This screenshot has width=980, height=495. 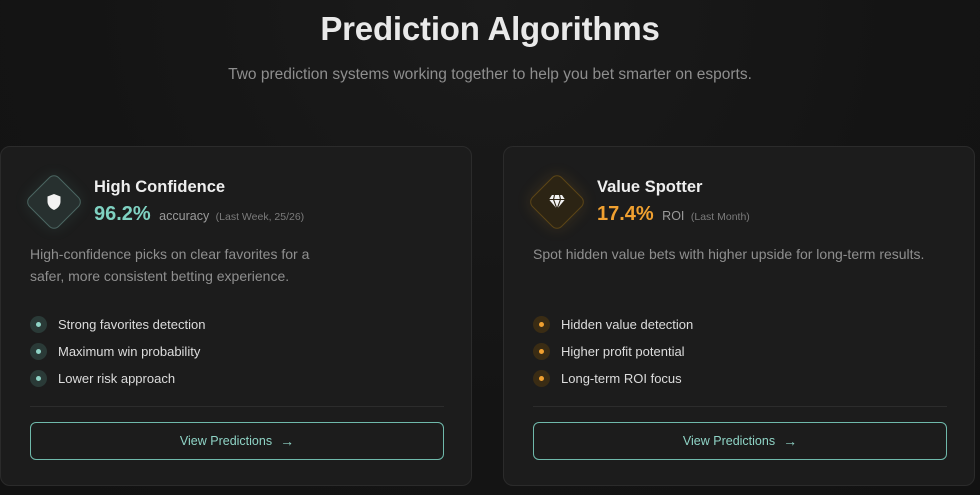 I want to click on metric-note: (Last Week, 25/26), so click(x=260, y=217).